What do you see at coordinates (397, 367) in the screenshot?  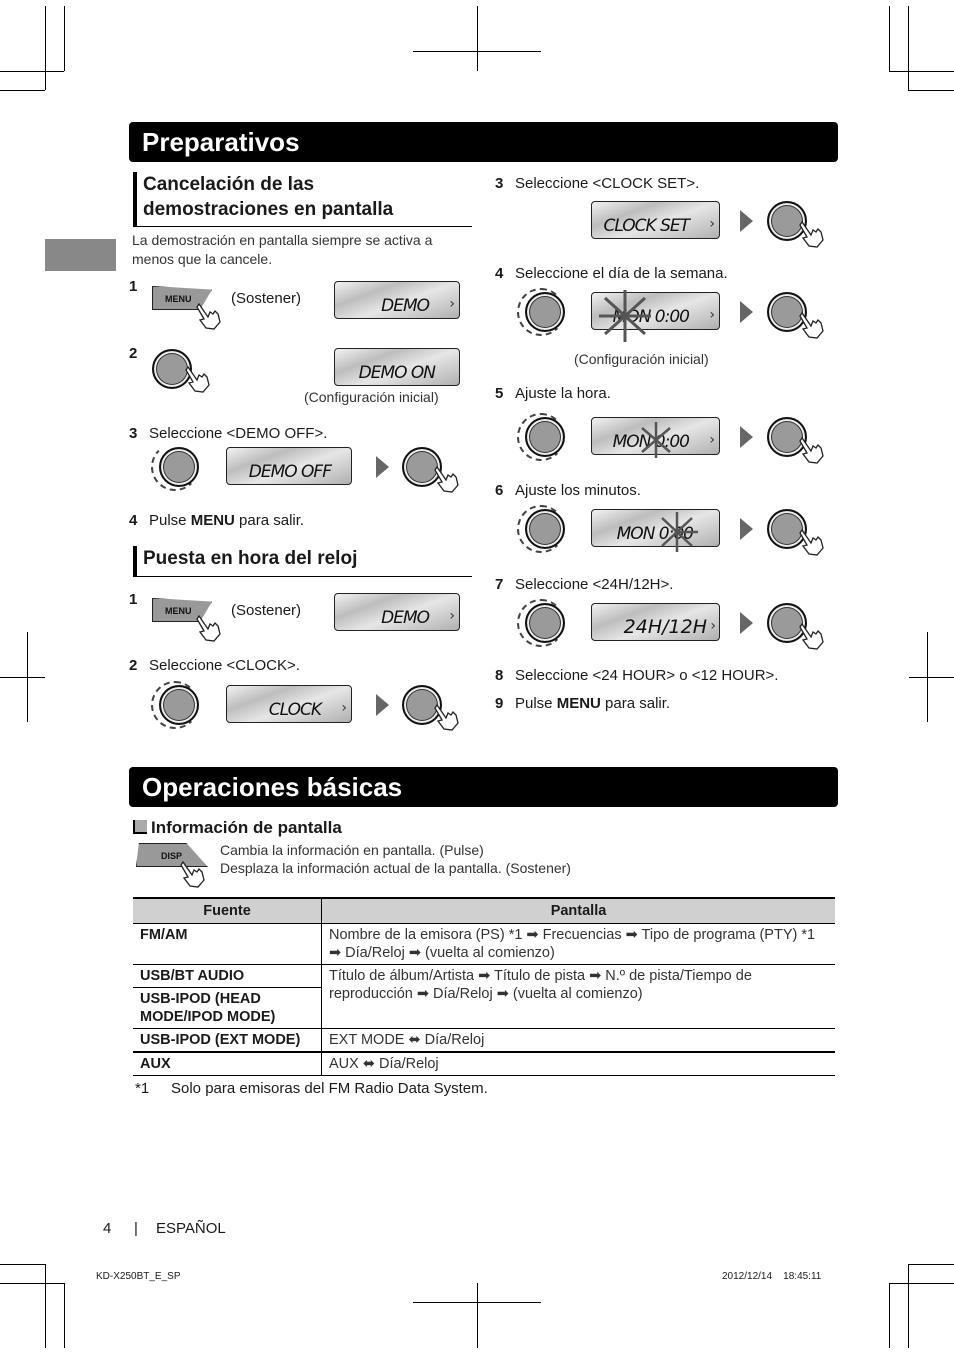 I see `lcd-display: DEMO ON` at bounding box center [397, 367].